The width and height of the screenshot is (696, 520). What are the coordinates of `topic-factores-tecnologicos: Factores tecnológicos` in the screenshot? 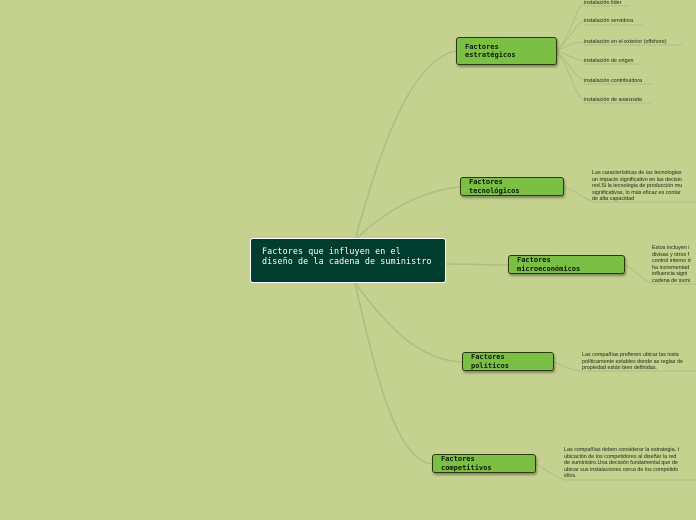 It's located at (512, 186).